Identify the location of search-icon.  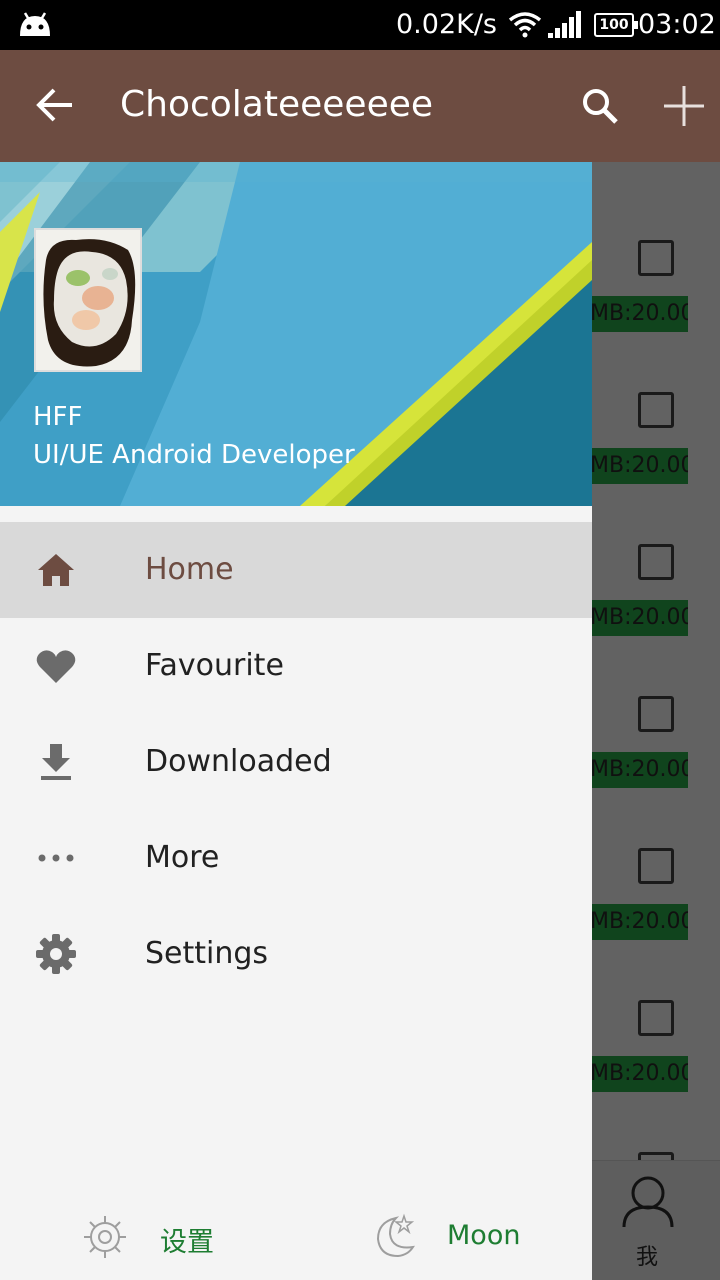
(600, 106).